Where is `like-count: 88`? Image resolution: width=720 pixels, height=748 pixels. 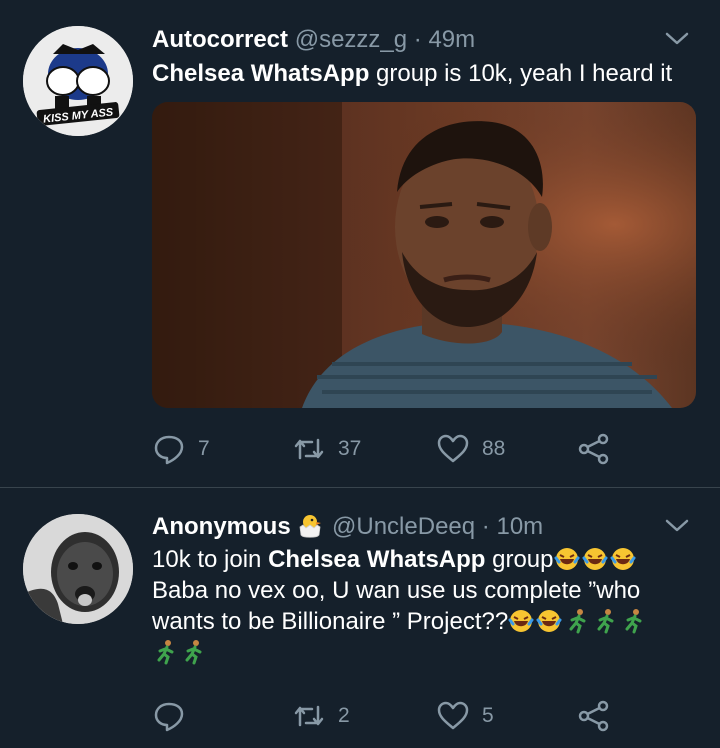 like-count: 88 is located at coordinates (494, 448).